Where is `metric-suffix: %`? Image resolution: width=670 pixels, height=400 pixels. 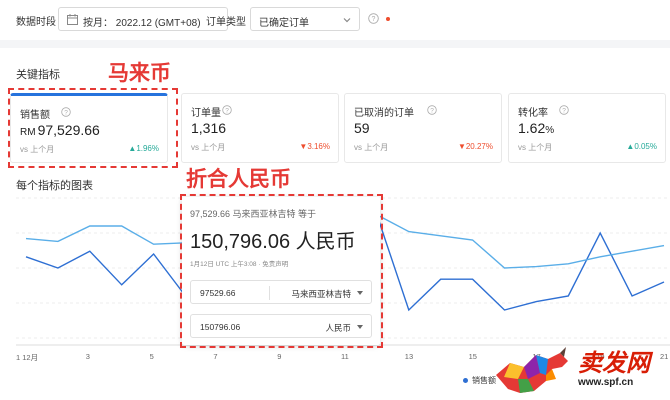 metric-suffix: % is located at coordinates (550, 130).